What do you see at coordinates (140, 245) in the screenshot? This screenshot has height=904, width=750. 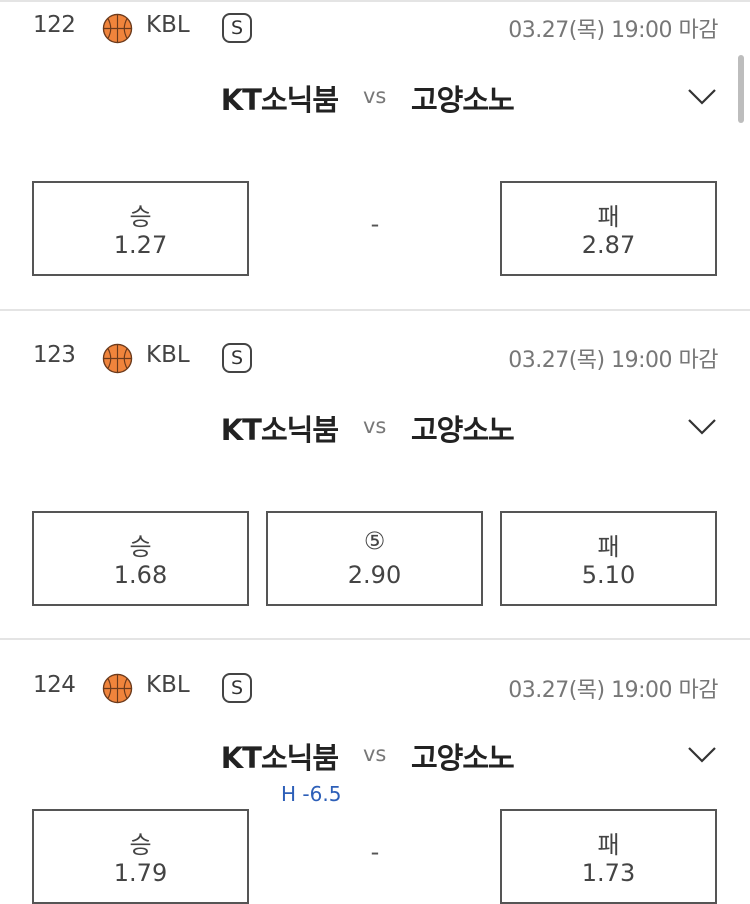 I see `odds-value: 1.27` at bounding box center [140, 245].